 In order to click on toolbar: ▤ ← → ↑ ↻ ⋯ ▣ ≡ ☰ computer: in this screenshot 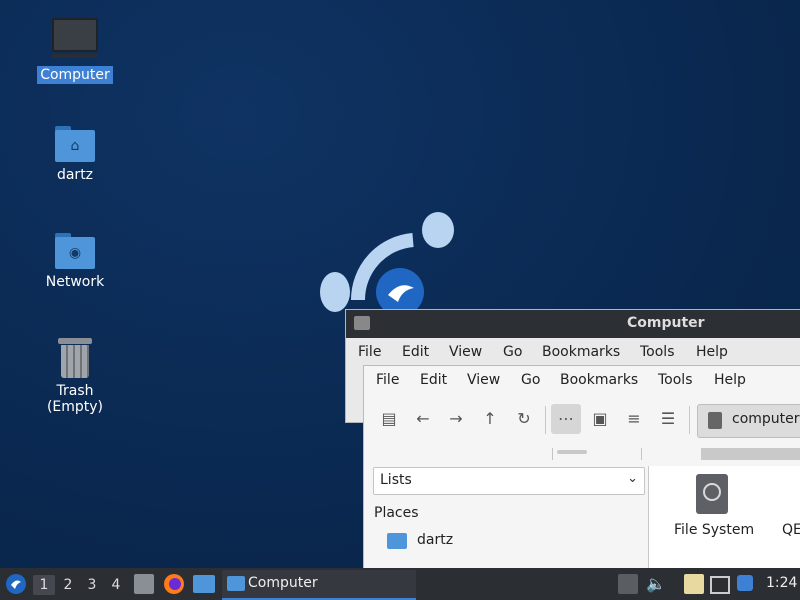, I will do `click(582, 421)`.